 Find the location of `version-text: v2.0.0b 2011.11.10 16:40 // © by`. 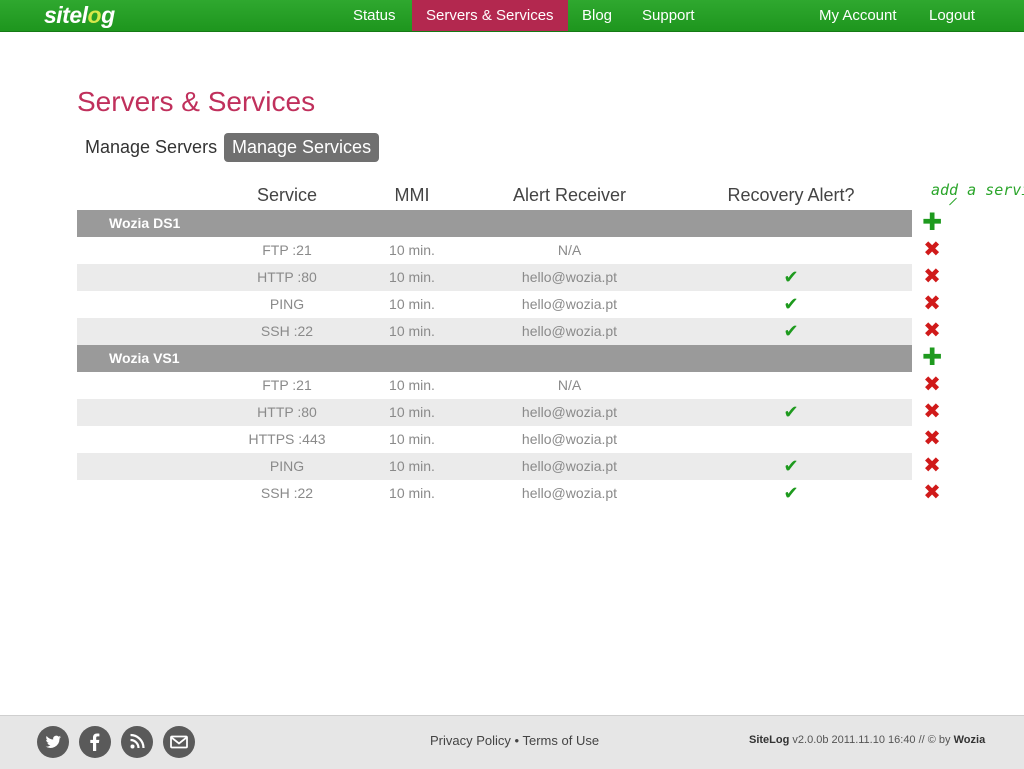

version-text: v2.0.0b 2011.11.10 16:40 // © by is located at coordinates (871, 740).